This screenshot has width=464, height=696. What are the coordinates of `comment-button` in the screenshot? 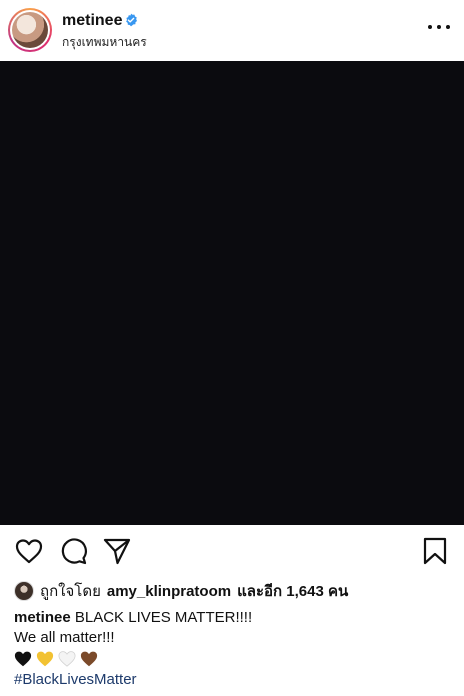 It's located at (73, 551).